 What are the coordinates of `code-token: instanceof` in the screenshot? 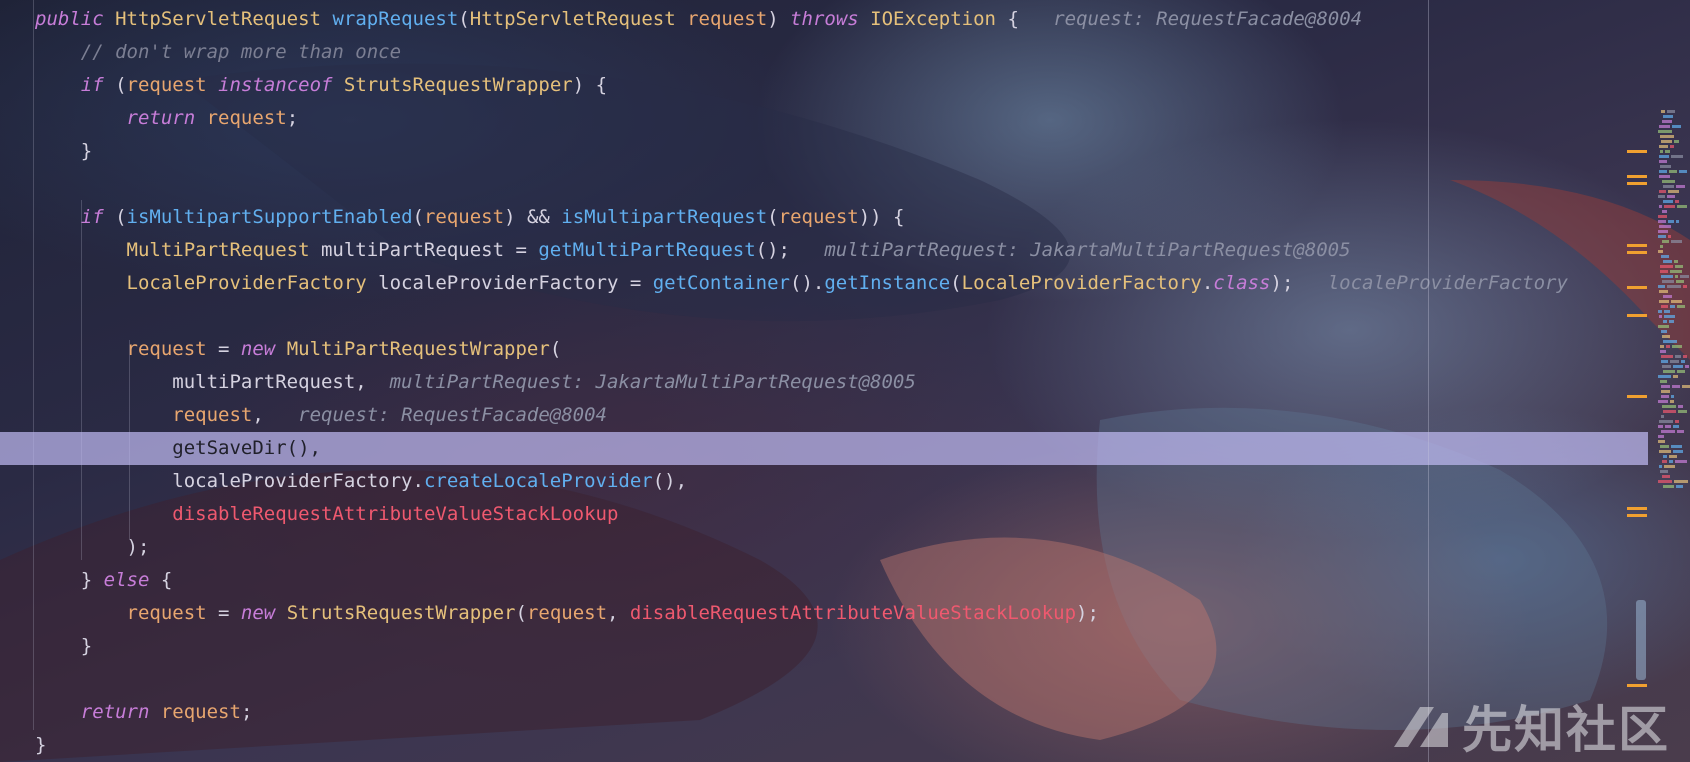 It's located at (275, 85).